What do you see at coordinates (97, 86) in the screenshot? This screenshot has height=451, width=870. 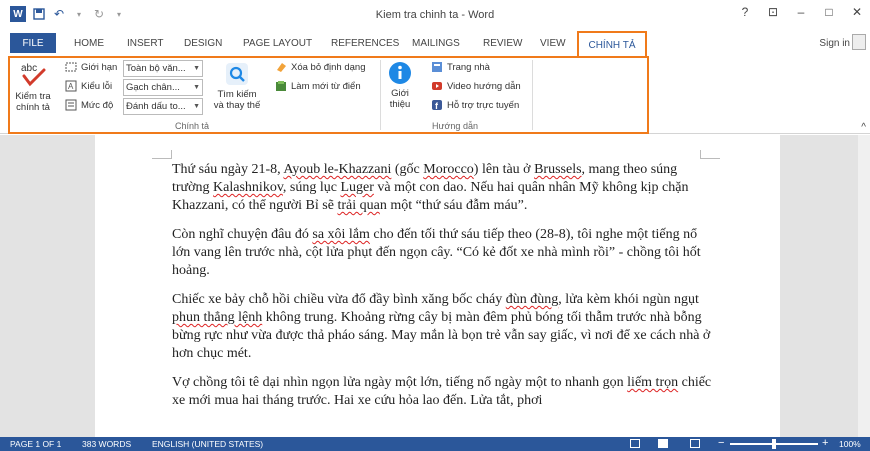 I see `error-type-label: Kiểu lỗi` at bounding box center [97, 86].